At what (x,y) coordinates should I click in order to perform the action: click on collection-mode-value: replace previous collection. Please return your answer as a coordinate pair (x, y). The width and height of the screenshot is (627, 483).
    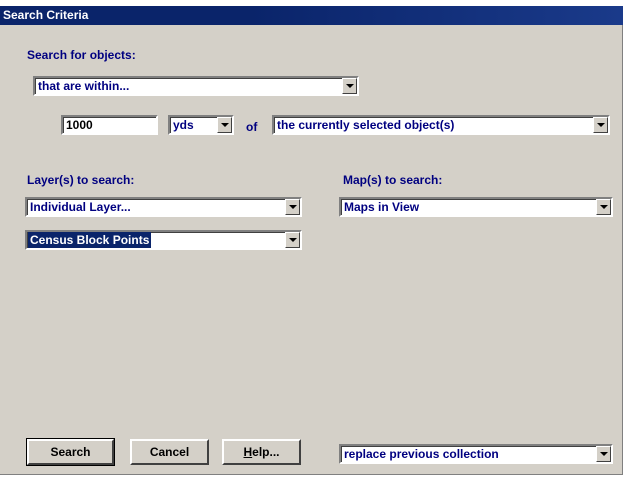
    Looking at the image, I should click on (421, 454).